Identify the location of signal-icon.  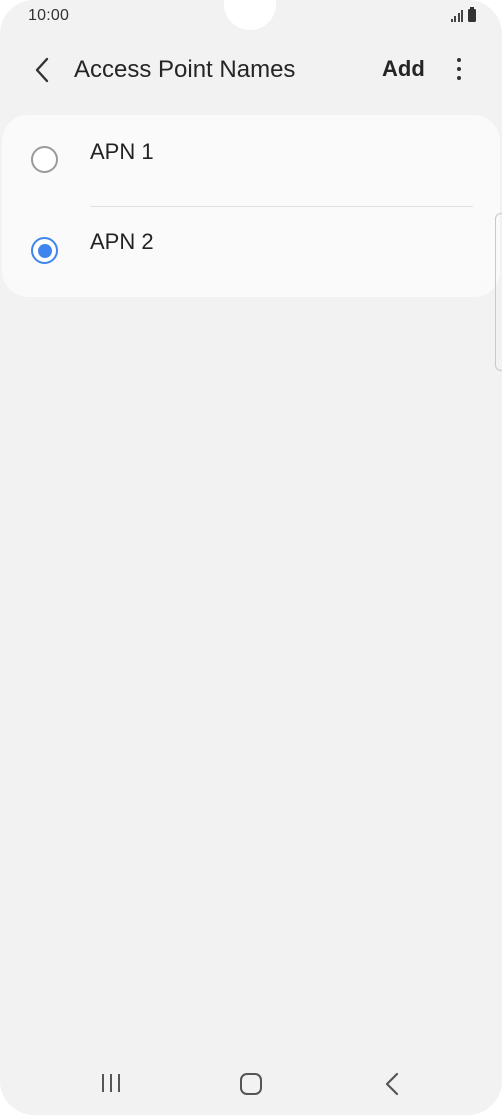
(456, 16).